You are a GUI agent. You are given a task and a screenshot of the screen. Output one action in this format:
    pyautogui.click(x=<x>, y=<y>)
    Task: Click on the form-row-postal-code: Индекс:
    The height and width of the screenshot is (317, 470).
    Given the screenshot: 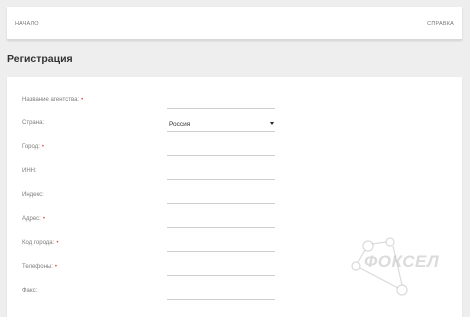 What is the action you would take?
    pyautogui.click(x=234, y=196)
    